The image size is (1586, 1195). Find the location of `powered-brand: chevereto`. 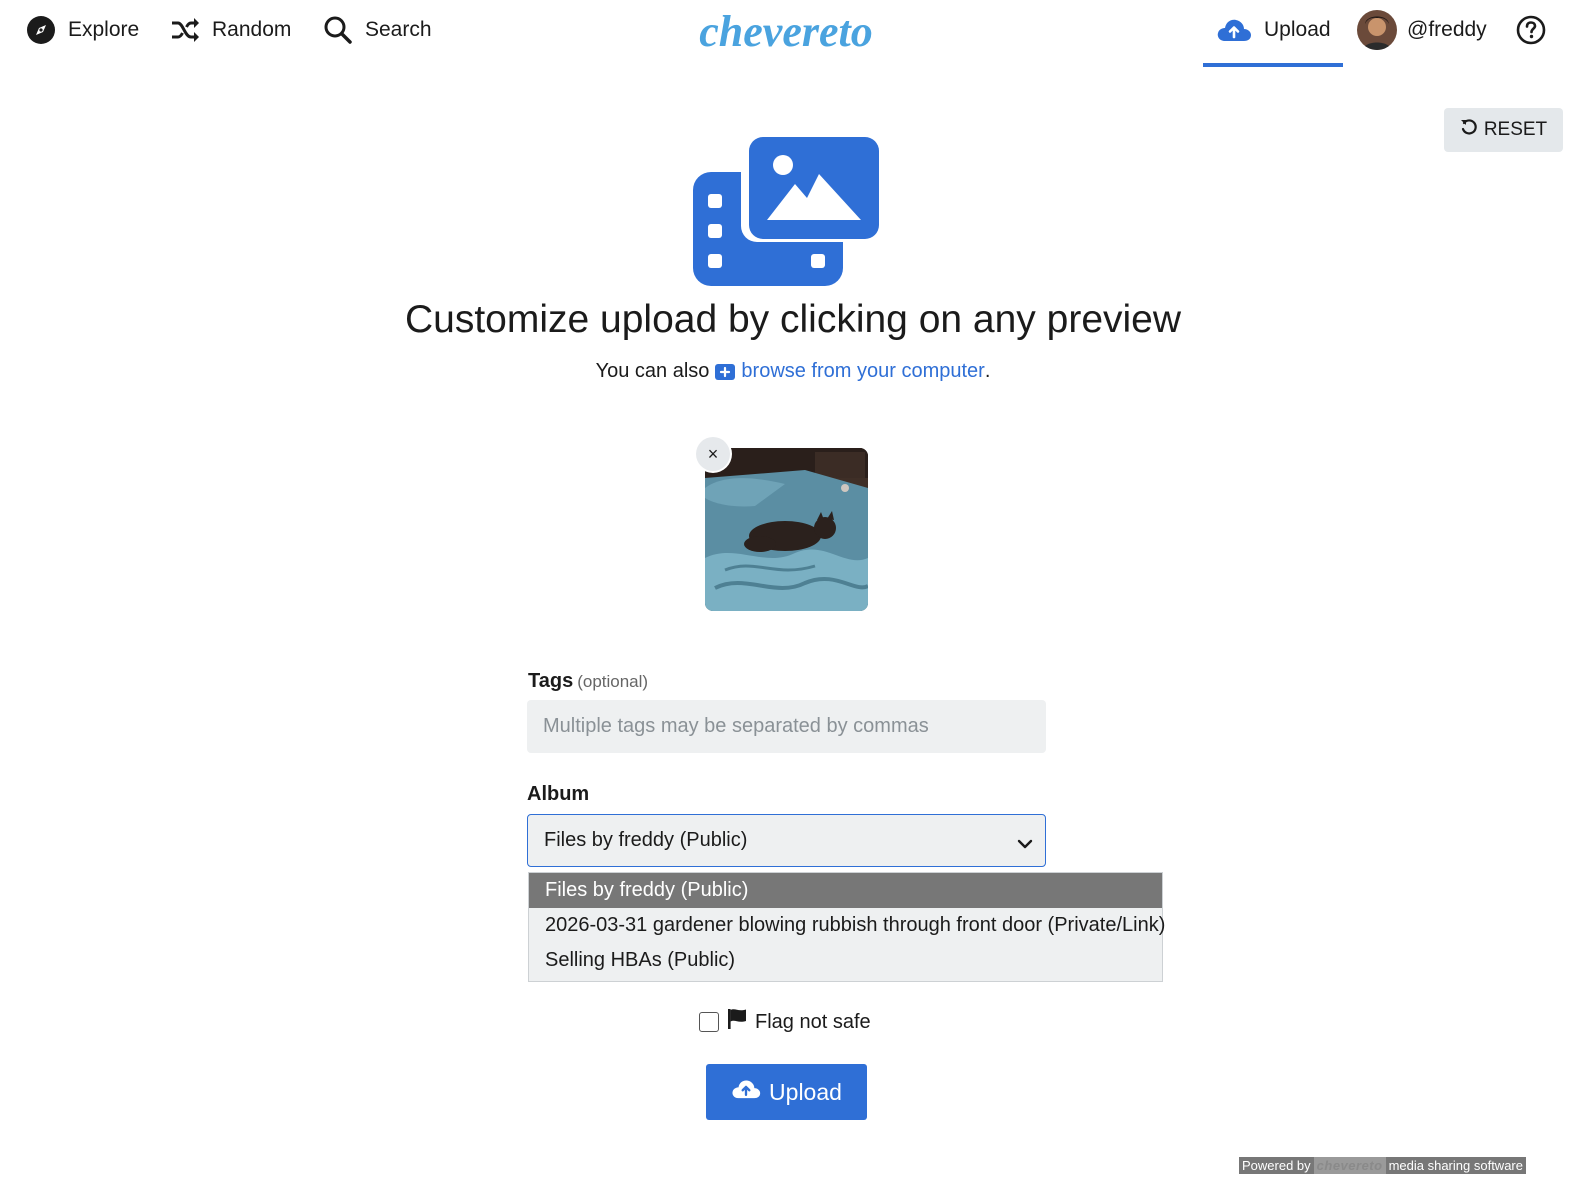

powered-brand: chevereto is located at coordinates (1349, 1165).